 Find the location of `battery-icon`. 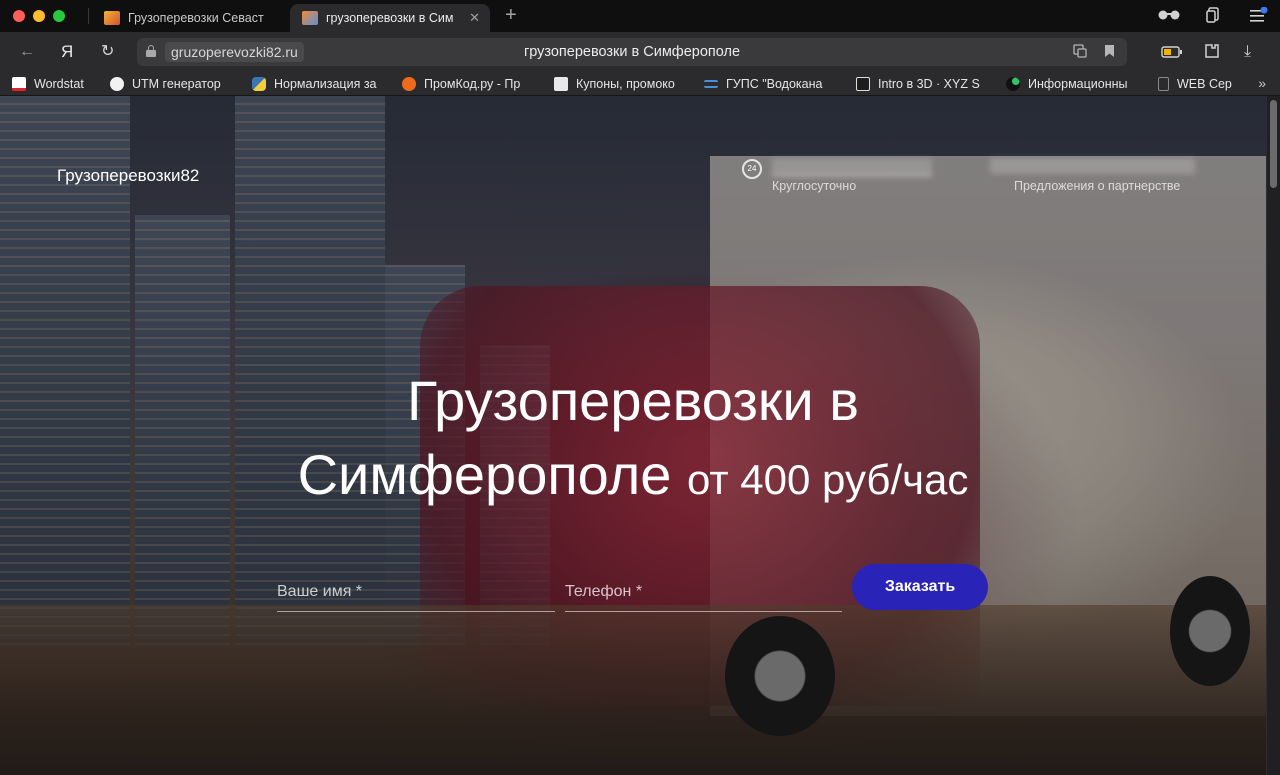

battery-icon is located at coordinates (1172, 54).